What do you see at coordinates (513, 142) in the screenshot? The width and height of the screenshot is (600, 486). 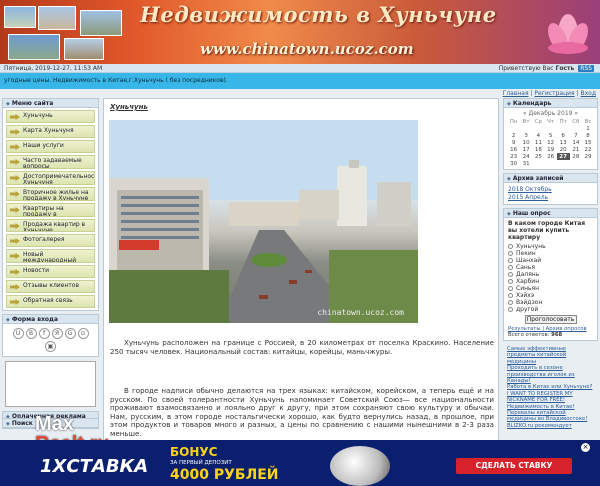 I see `calendar-day: 9` at bounding box center [513, 142].